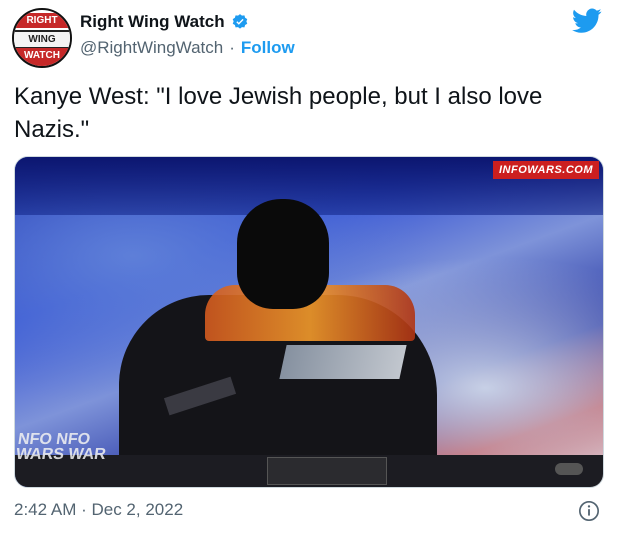  I want to click on follow-button: Follow, so click(268, 48).